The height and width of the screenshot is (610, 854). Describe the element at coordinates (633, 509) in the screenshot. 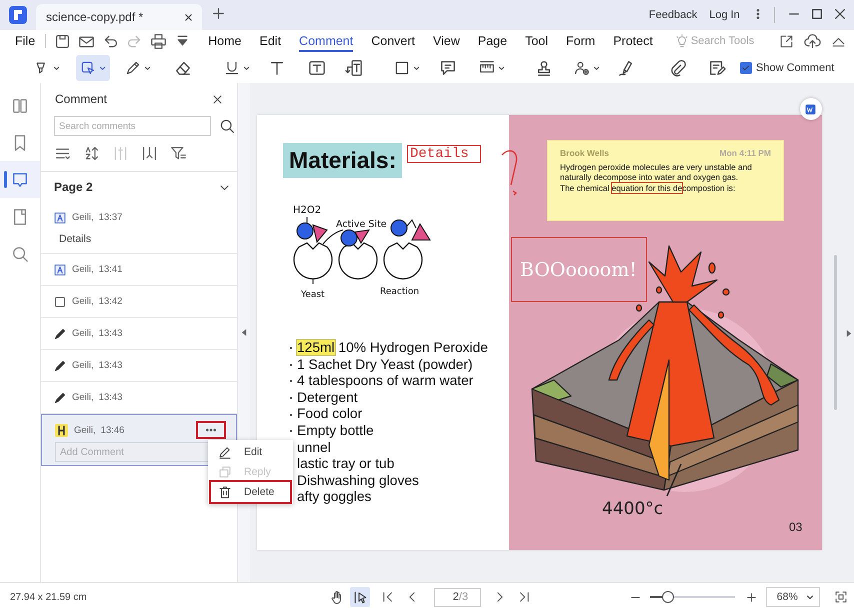

I see `temperature-label: 4400°c` at that location.